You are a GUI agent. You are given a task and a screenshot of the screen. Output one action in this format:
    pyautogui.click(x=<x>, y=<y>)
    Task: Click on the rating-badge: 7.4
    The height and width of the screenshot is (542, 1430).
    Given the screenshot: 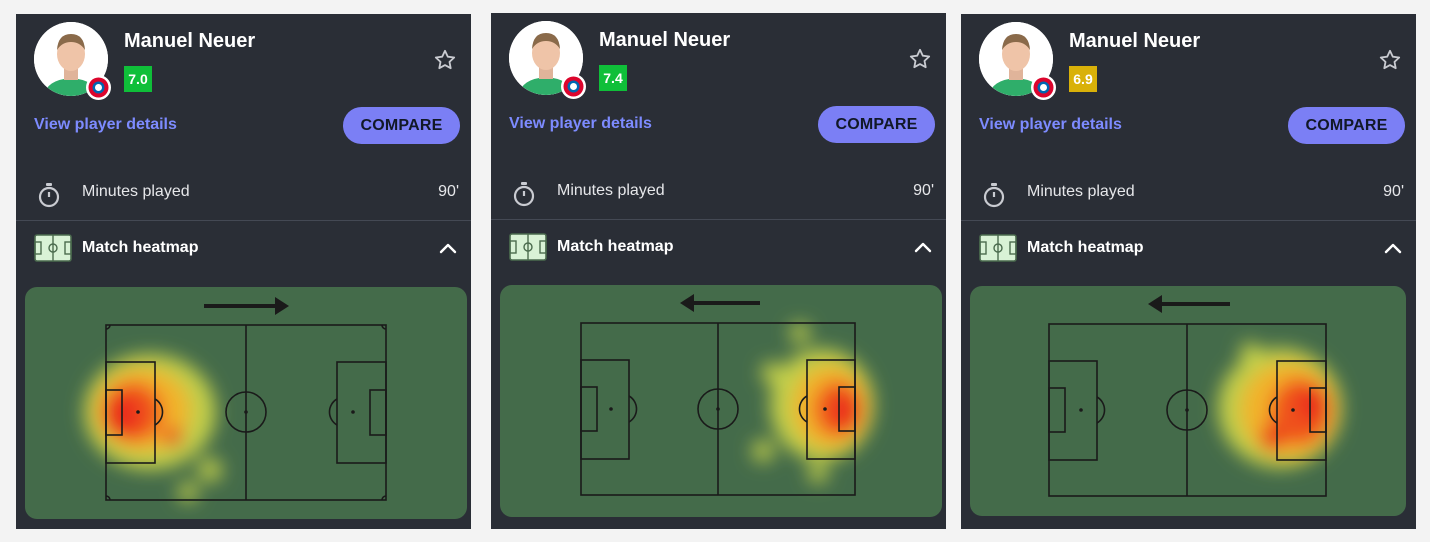 What is the action you would take?
    pyautogui.click(x=613, y=78)
    